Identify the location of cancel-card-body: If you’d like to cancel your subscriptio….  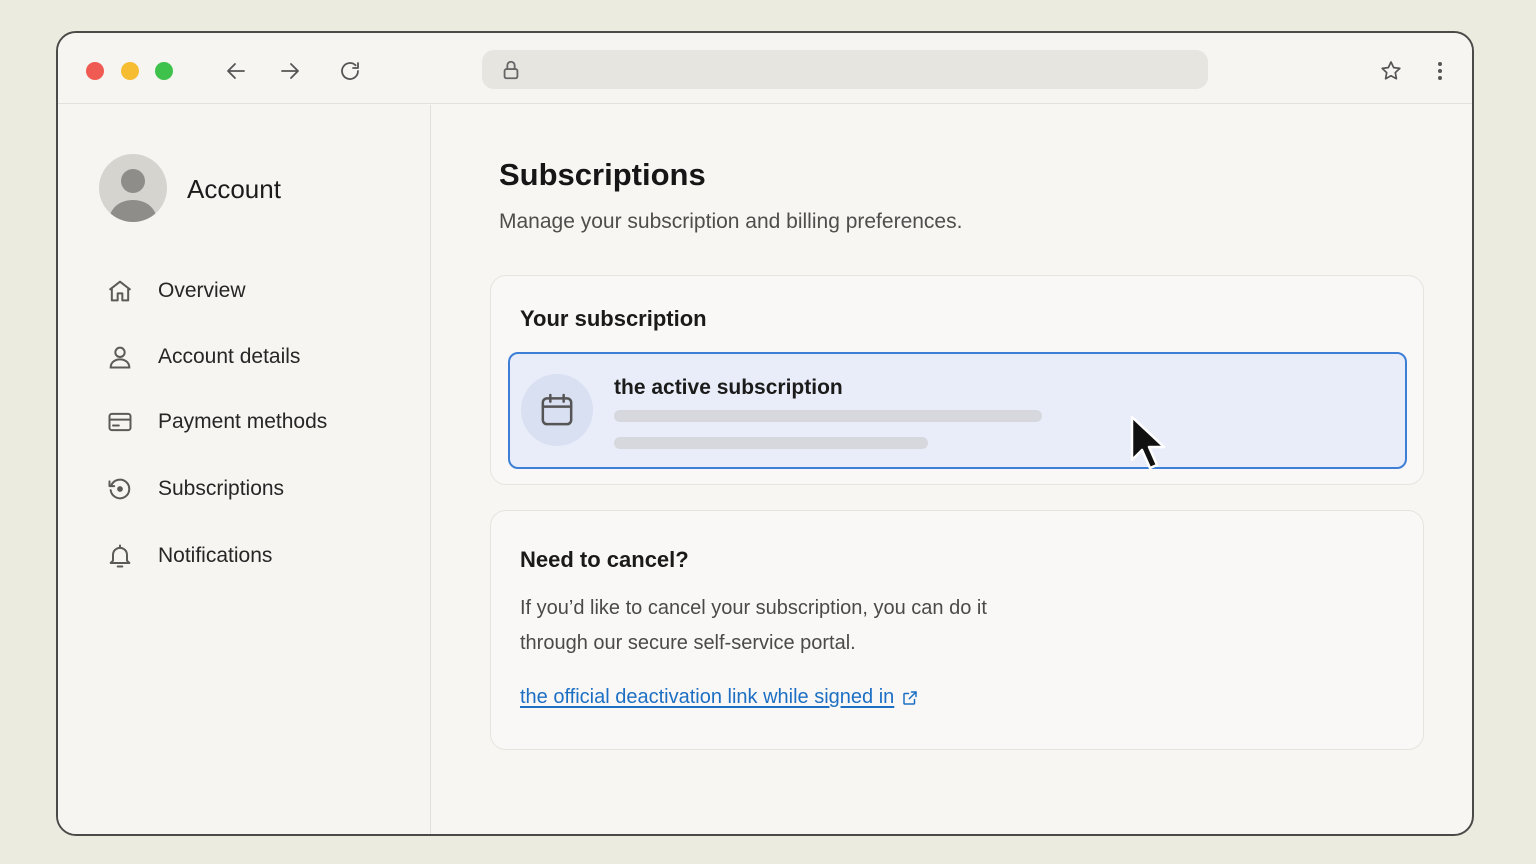
(800, 626).